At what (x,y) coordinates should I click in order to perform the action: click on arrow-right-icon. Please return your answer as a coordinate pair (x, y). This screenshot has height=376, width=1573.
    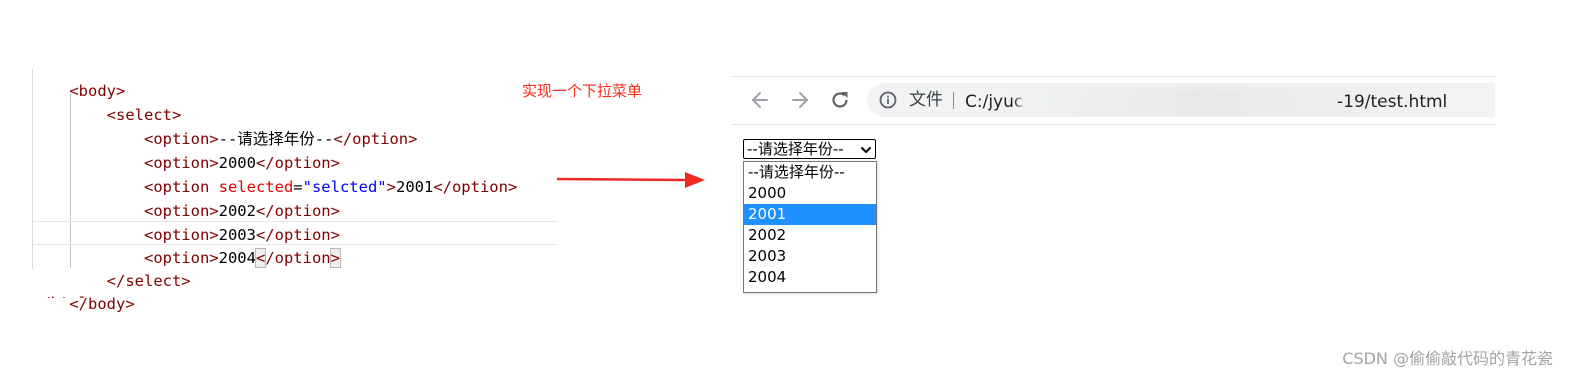
    Looking at the image, I should click on (800, 100).